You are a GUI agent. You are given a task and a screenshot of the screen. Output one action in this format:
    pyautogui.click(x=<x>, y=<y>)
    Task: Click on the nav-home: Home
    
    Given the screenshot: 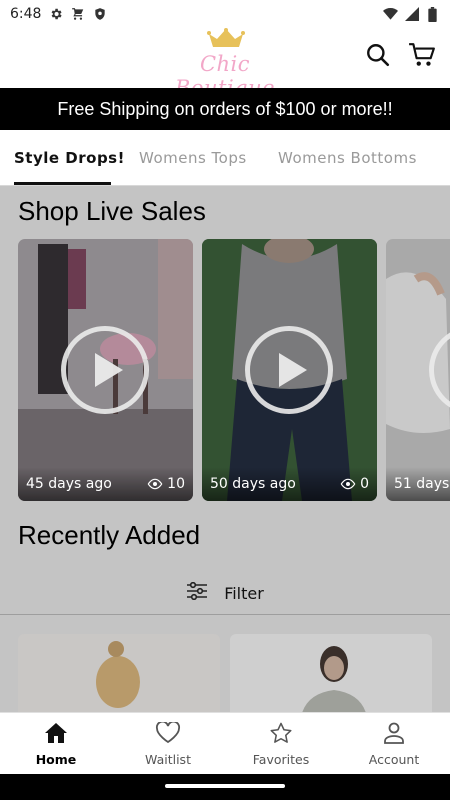 What is the action you would take?
    pyautogui.click(x=56, y=744)
    